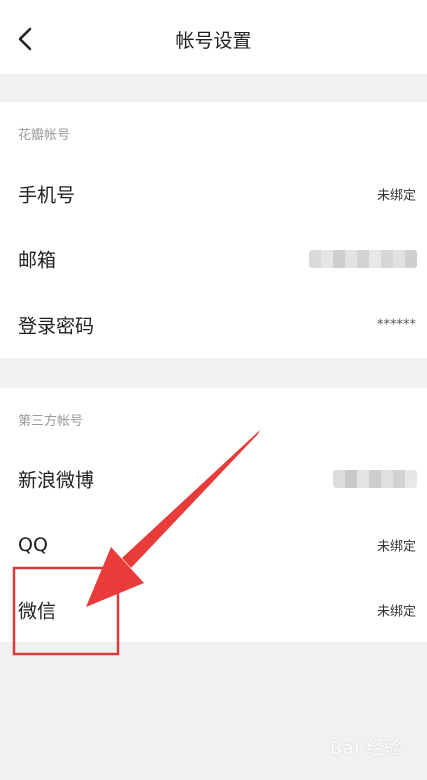 This screenshot has width=427, height=780. Describe the element at coordinates (44, 135) in the screenshot. I see `section-header-huaban: 花瓣帐号` at that location.